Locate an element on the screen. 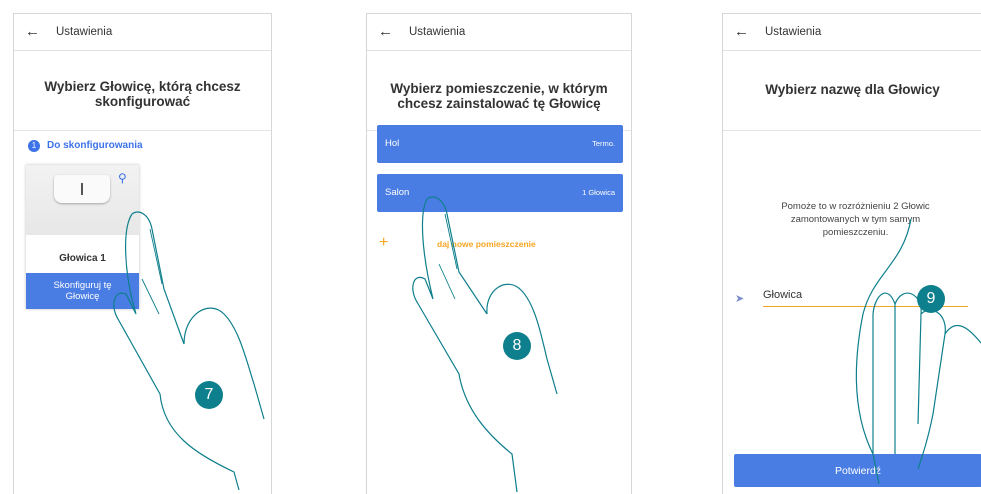 The height and width of the screenshot is (494, 981). confirm-button: Potwierdź is located at coordinates (857, 470).